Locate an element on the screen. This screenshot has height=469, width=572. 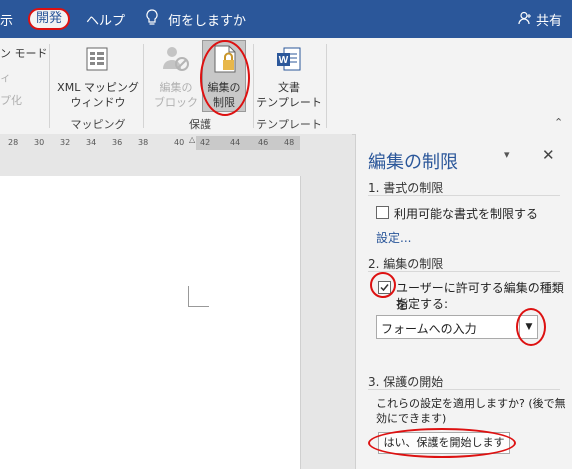
doc-template-label-1: 文書 is located at coordinates (289, 87).